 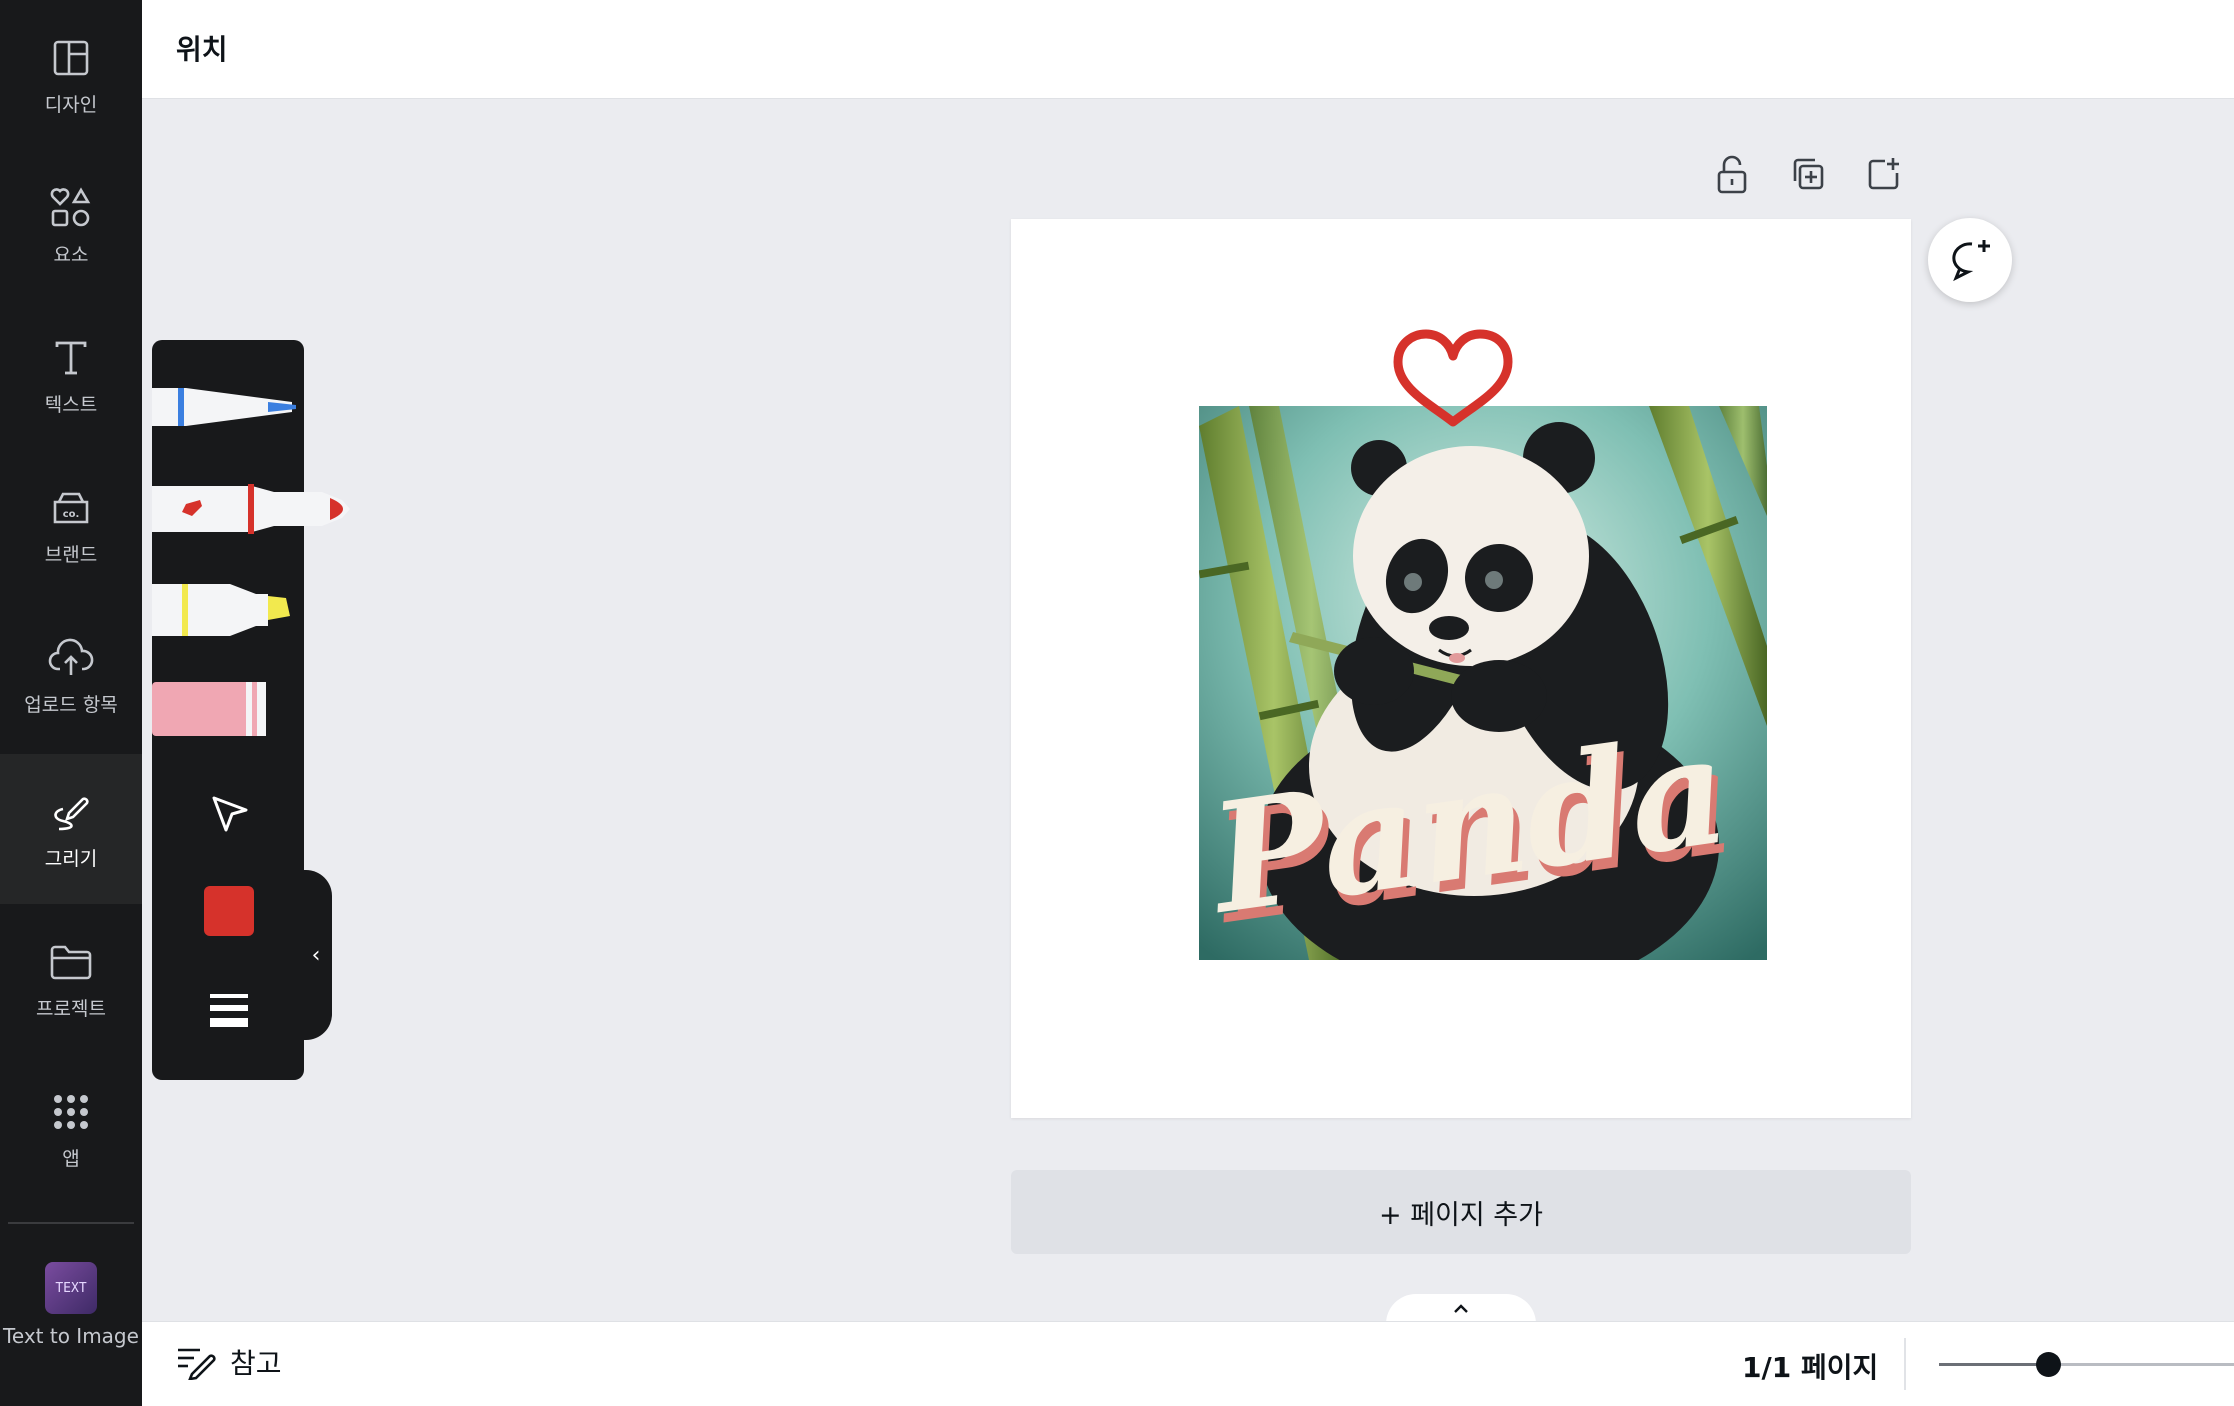 What do you see at coordinates (230, 814) in the screenshot?
I see `select-arrow-icon` at bounding box center [230, 814].